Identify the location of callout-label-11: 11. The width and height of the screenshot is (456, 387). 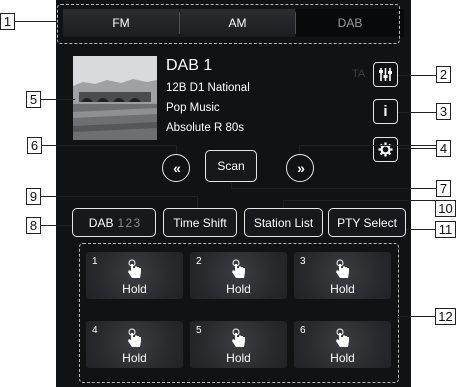
(445, 229).